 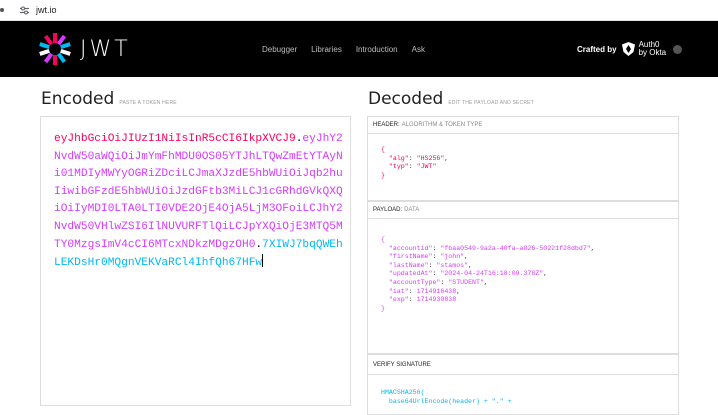 I want to click on verify-section-title: VERIFY SIGNATURE, so click(x=523, y=364).